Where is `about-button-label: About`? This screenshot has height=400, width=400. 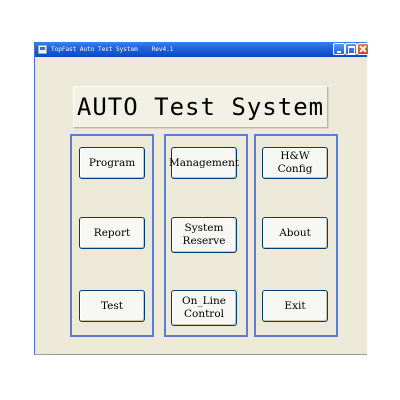 about-button-label: About is located at coordinates (295, 232).